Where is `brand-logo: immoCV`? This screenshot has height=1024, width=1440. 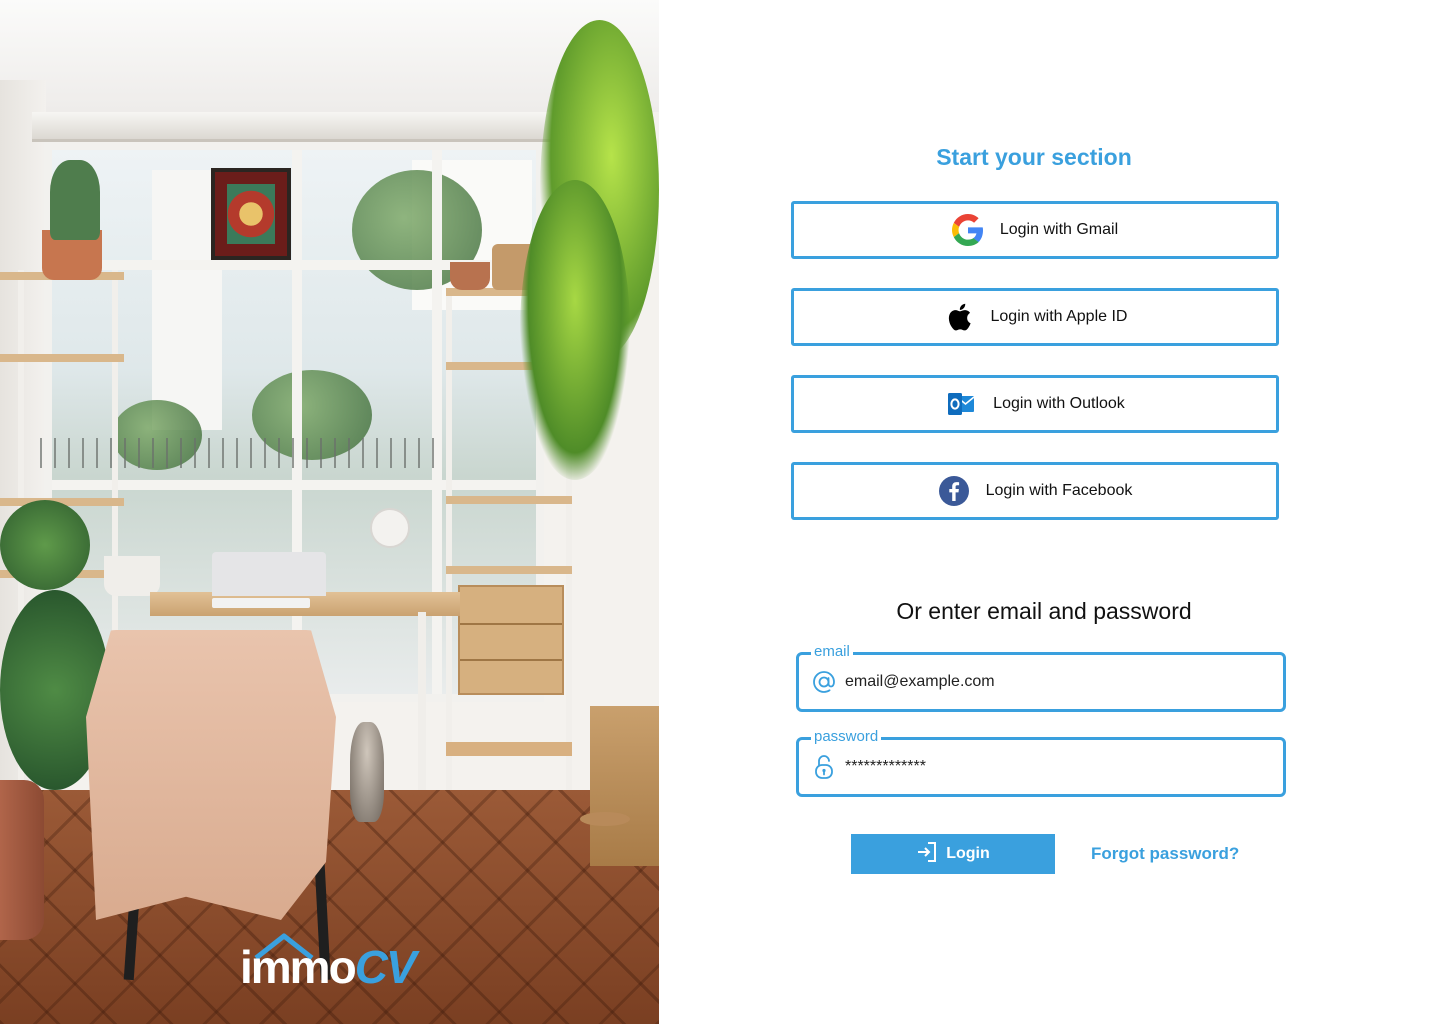
brand-logo: immoCV is located at coordinates (330, 962).